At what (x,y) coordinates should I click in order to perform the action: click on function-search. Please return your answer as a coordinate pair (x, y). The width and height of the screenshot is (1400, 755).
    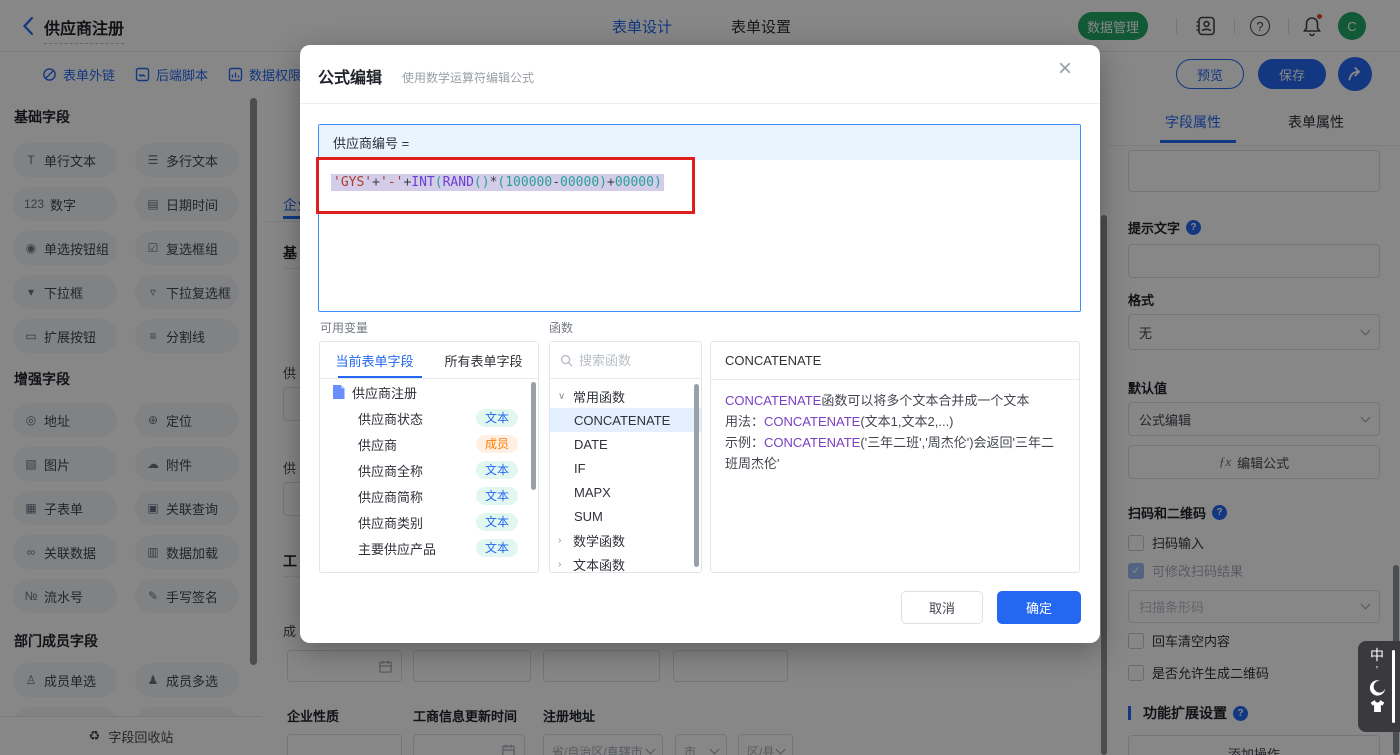
    Looking at the image, I should click on (625, 360).